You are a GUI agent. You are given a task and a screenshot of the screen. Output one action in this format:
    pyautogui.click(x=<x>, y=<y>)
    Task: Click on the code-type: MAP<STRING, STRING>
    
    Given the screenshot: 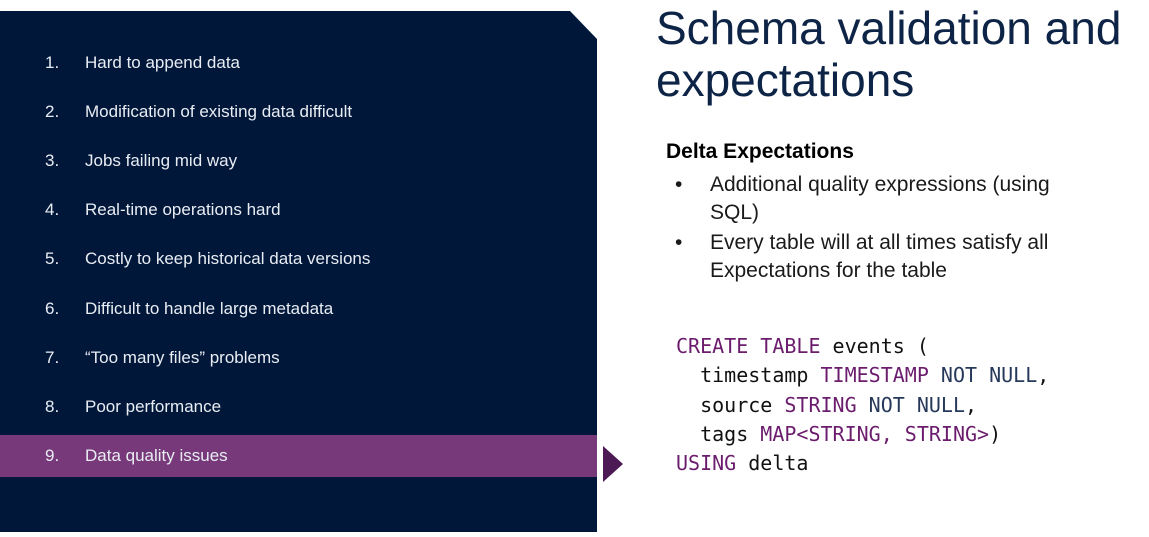 What is the action you would take?
    pyautogui.click(x=875, y=433)
    